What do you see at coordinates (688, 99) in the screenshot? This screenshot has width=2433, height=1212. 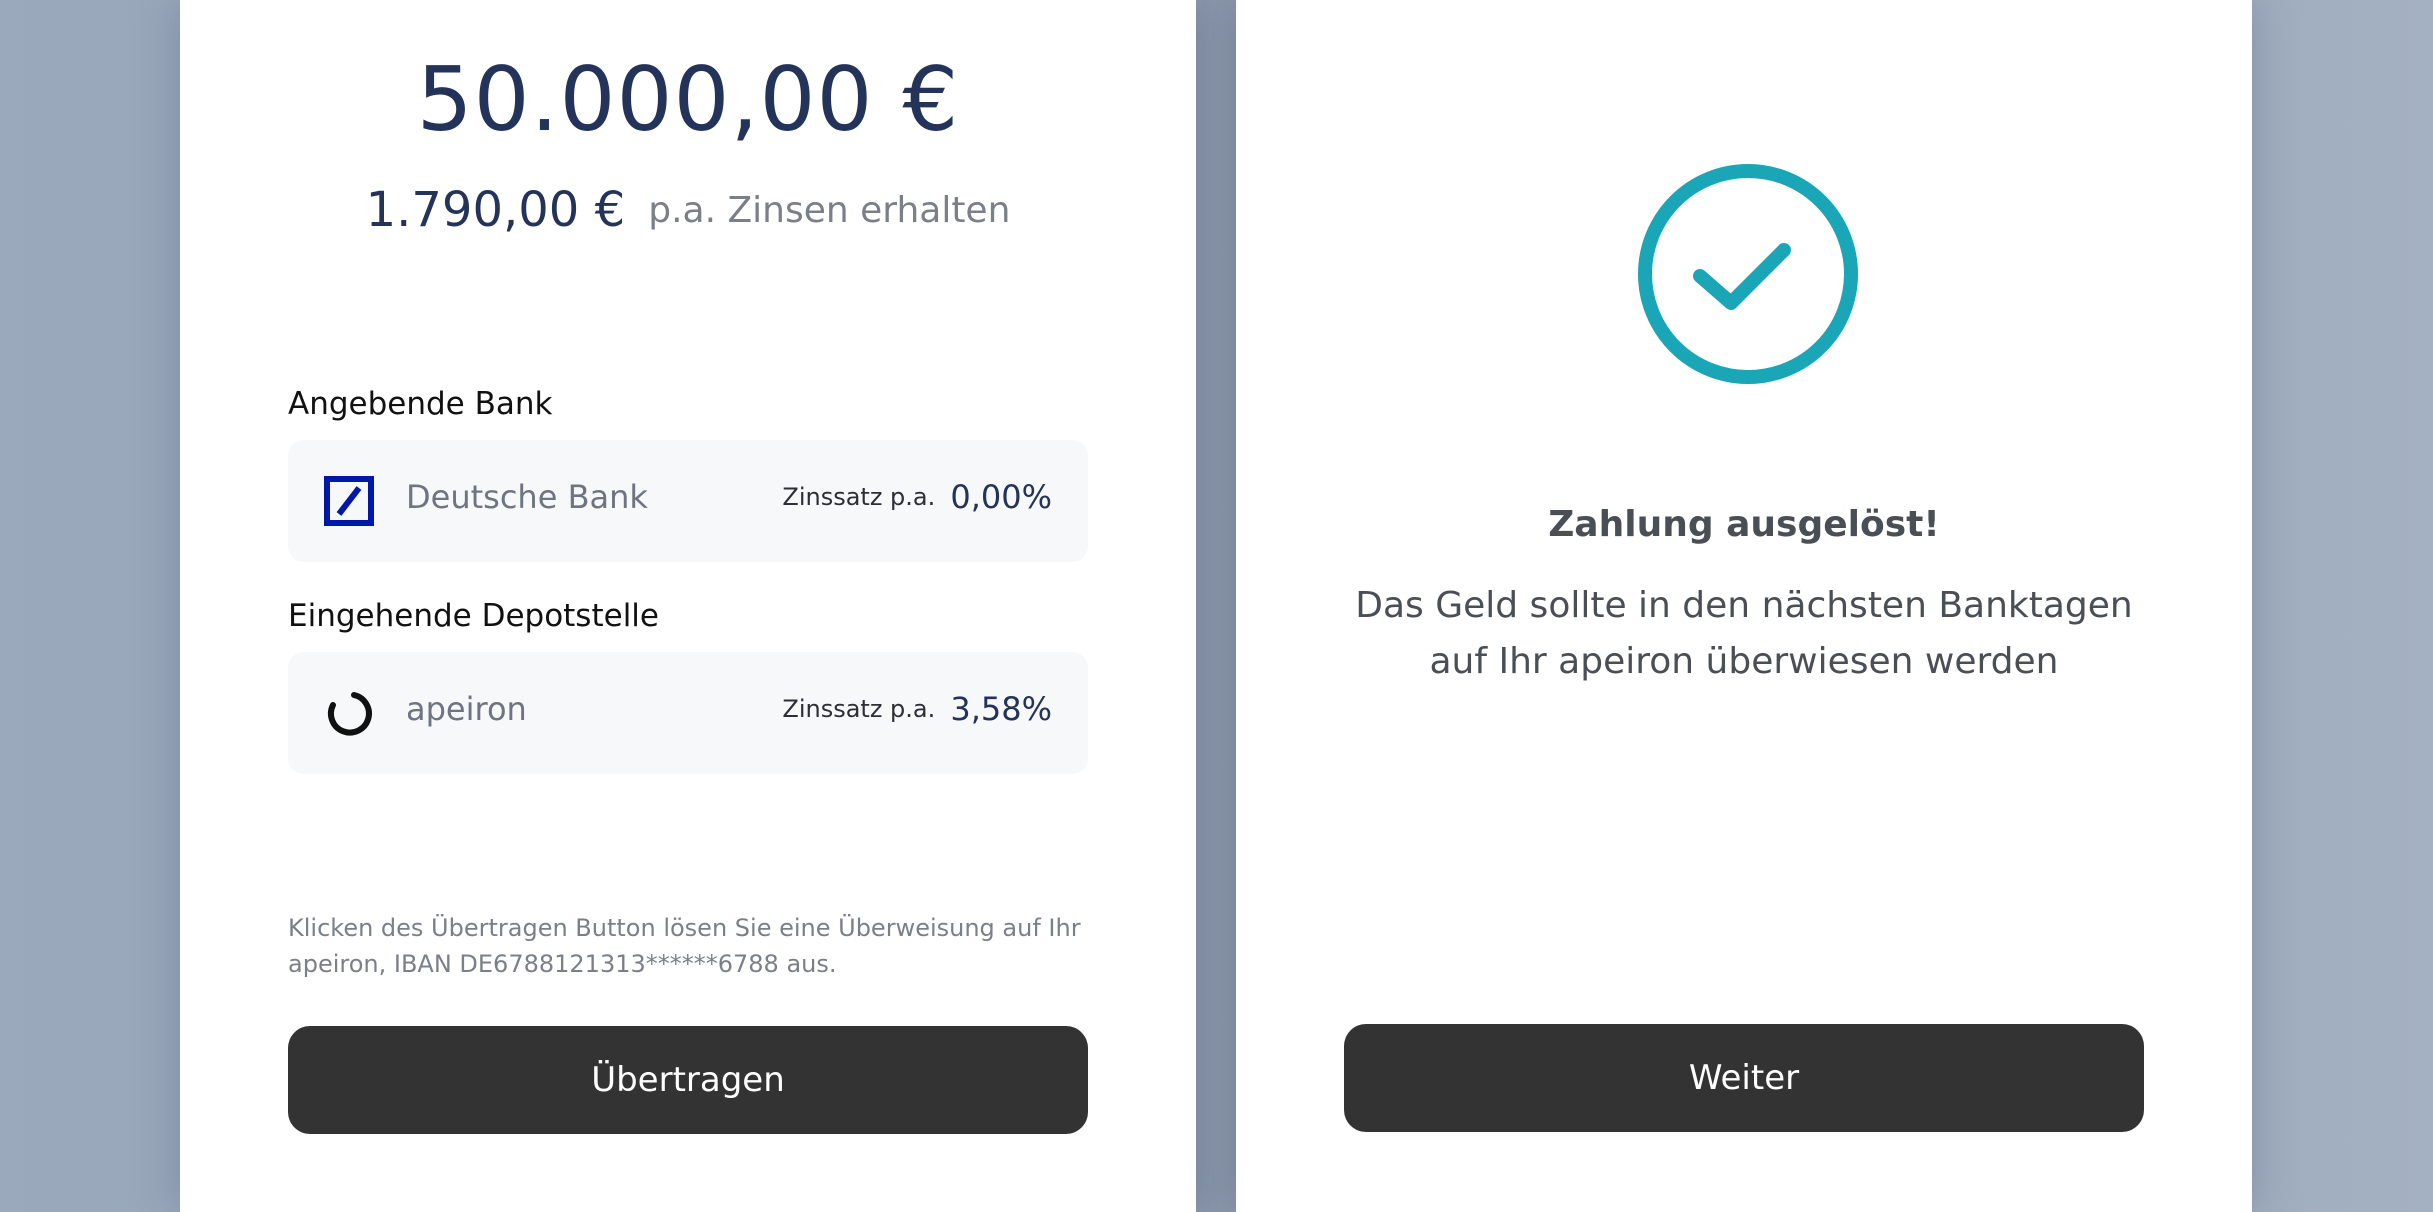 I see `transfer-amount: 50.000,00 €` at bounding box center [688, 99].